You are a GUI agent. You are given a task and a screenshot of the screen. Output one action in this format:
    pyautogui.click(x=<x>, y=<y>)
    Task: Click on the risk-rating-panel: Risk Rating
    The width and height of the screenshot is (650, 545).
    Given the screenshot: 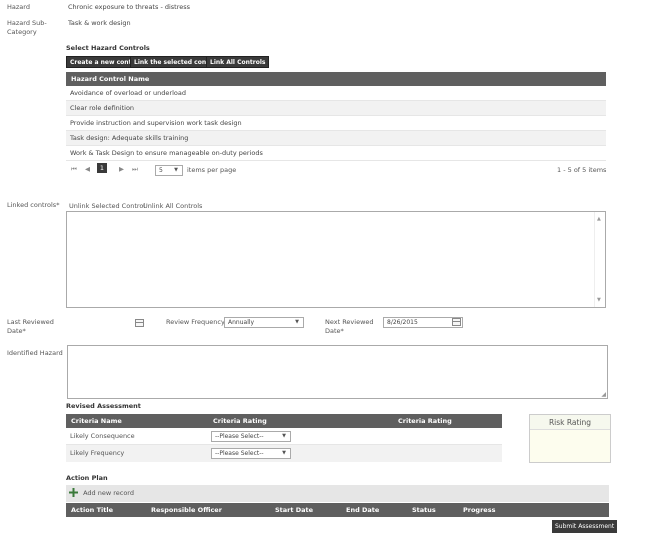 What is the action you would take?
    pyautogui.click(x=570, y=438)
    